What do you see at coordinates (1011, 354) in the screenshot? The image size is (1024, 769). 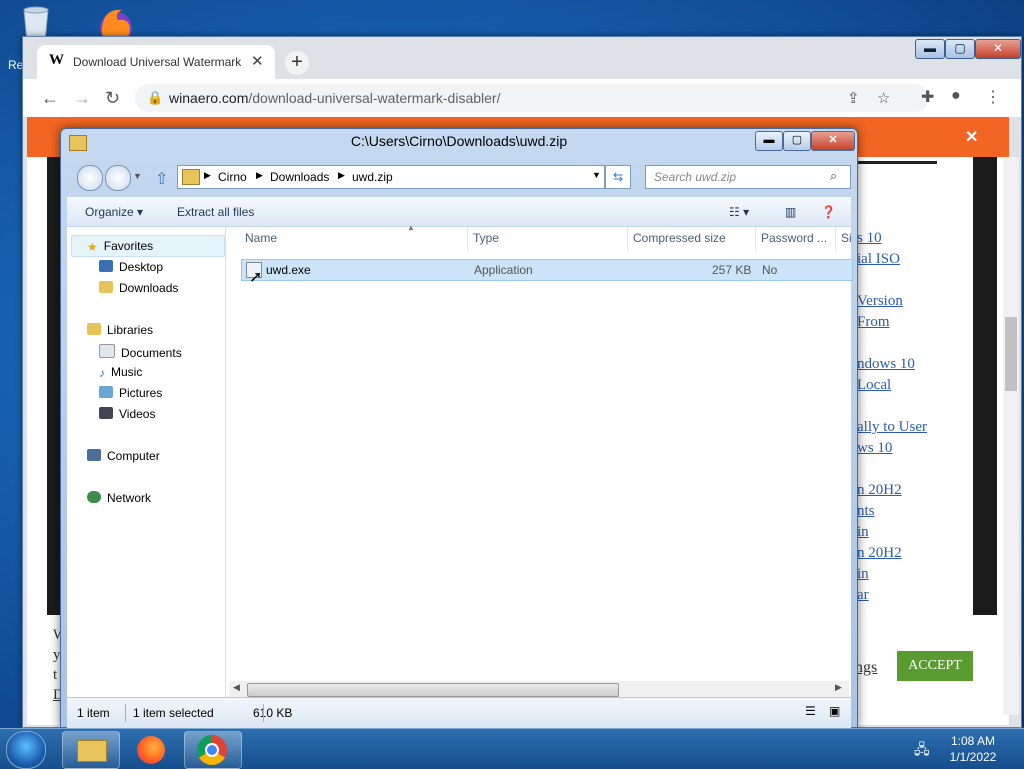 I see `scrollbar-thumb` at bounding box center [1011, 354].